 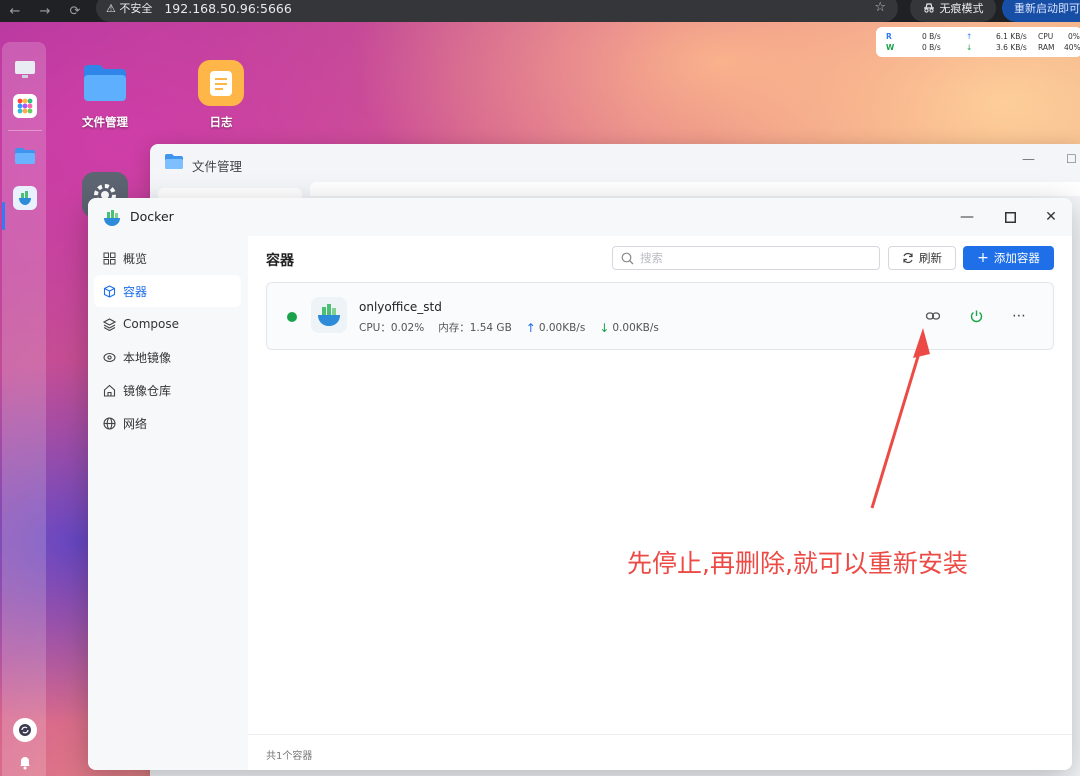 I want to click on url-text: 192.168.50.96:5666, so click(x=228, y=8).